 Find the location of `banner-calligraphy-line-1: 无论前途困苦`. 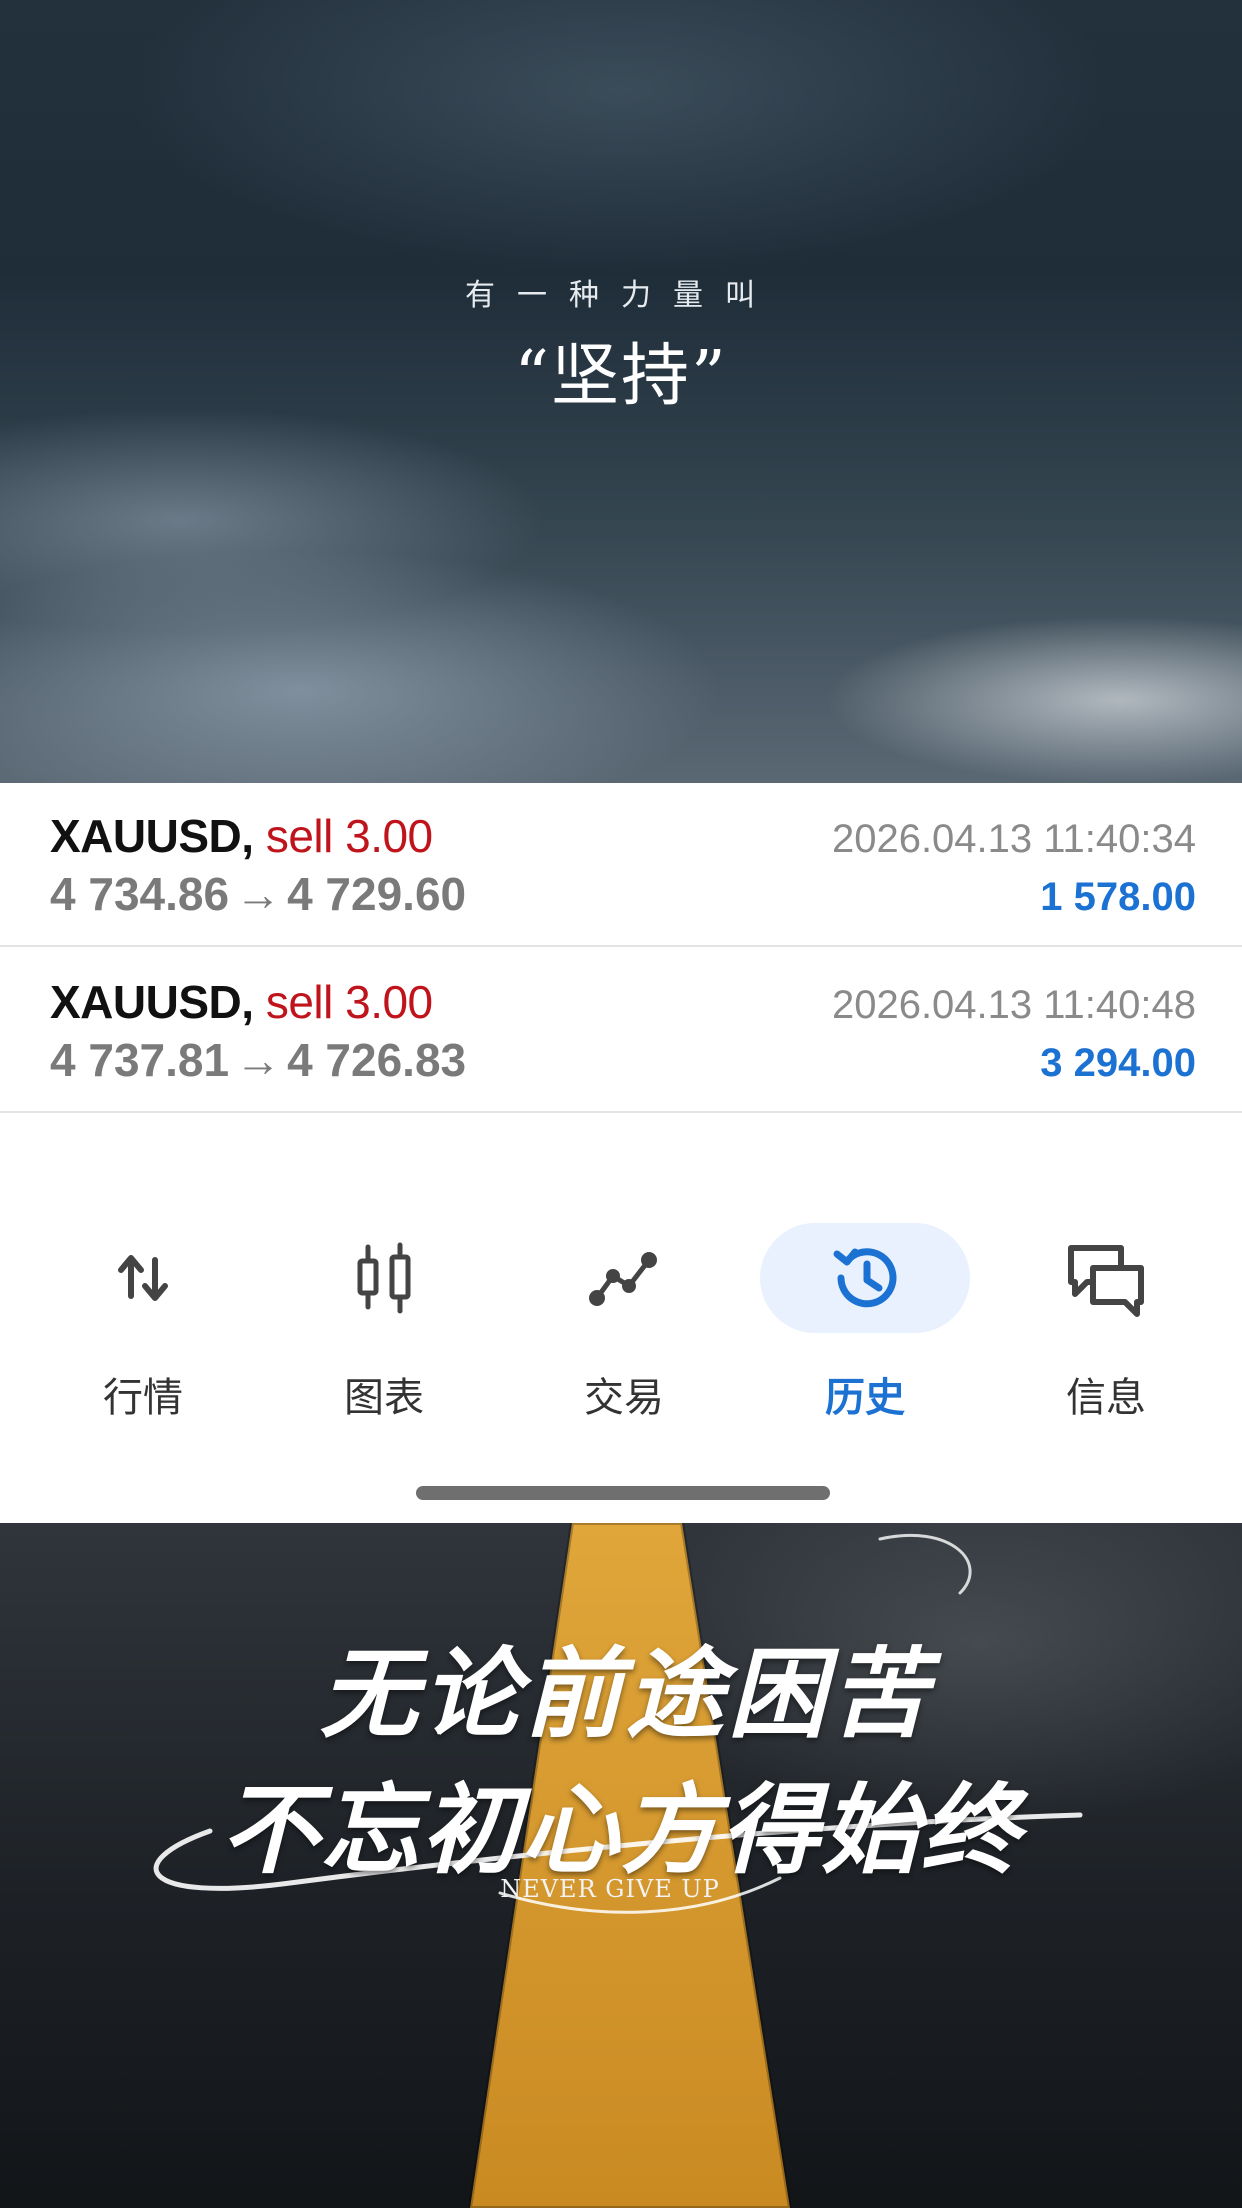

banner-calligraphy-line-1: 无论前途困苦 is located at coordinates (625, 1694).